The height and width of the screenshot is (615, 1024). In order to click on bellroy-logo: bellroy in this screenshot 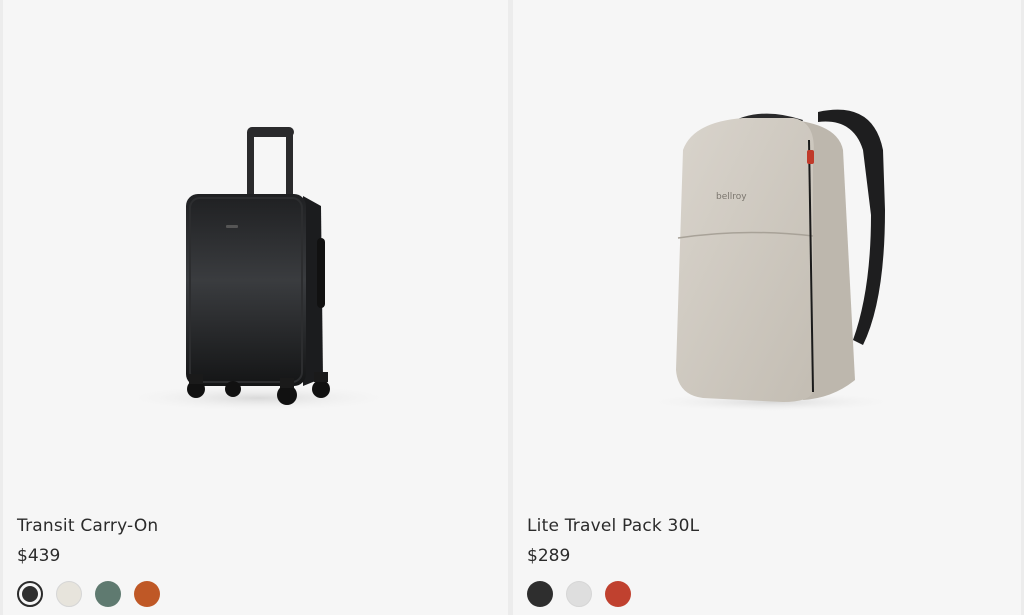, I will do `click(731, 197)`.